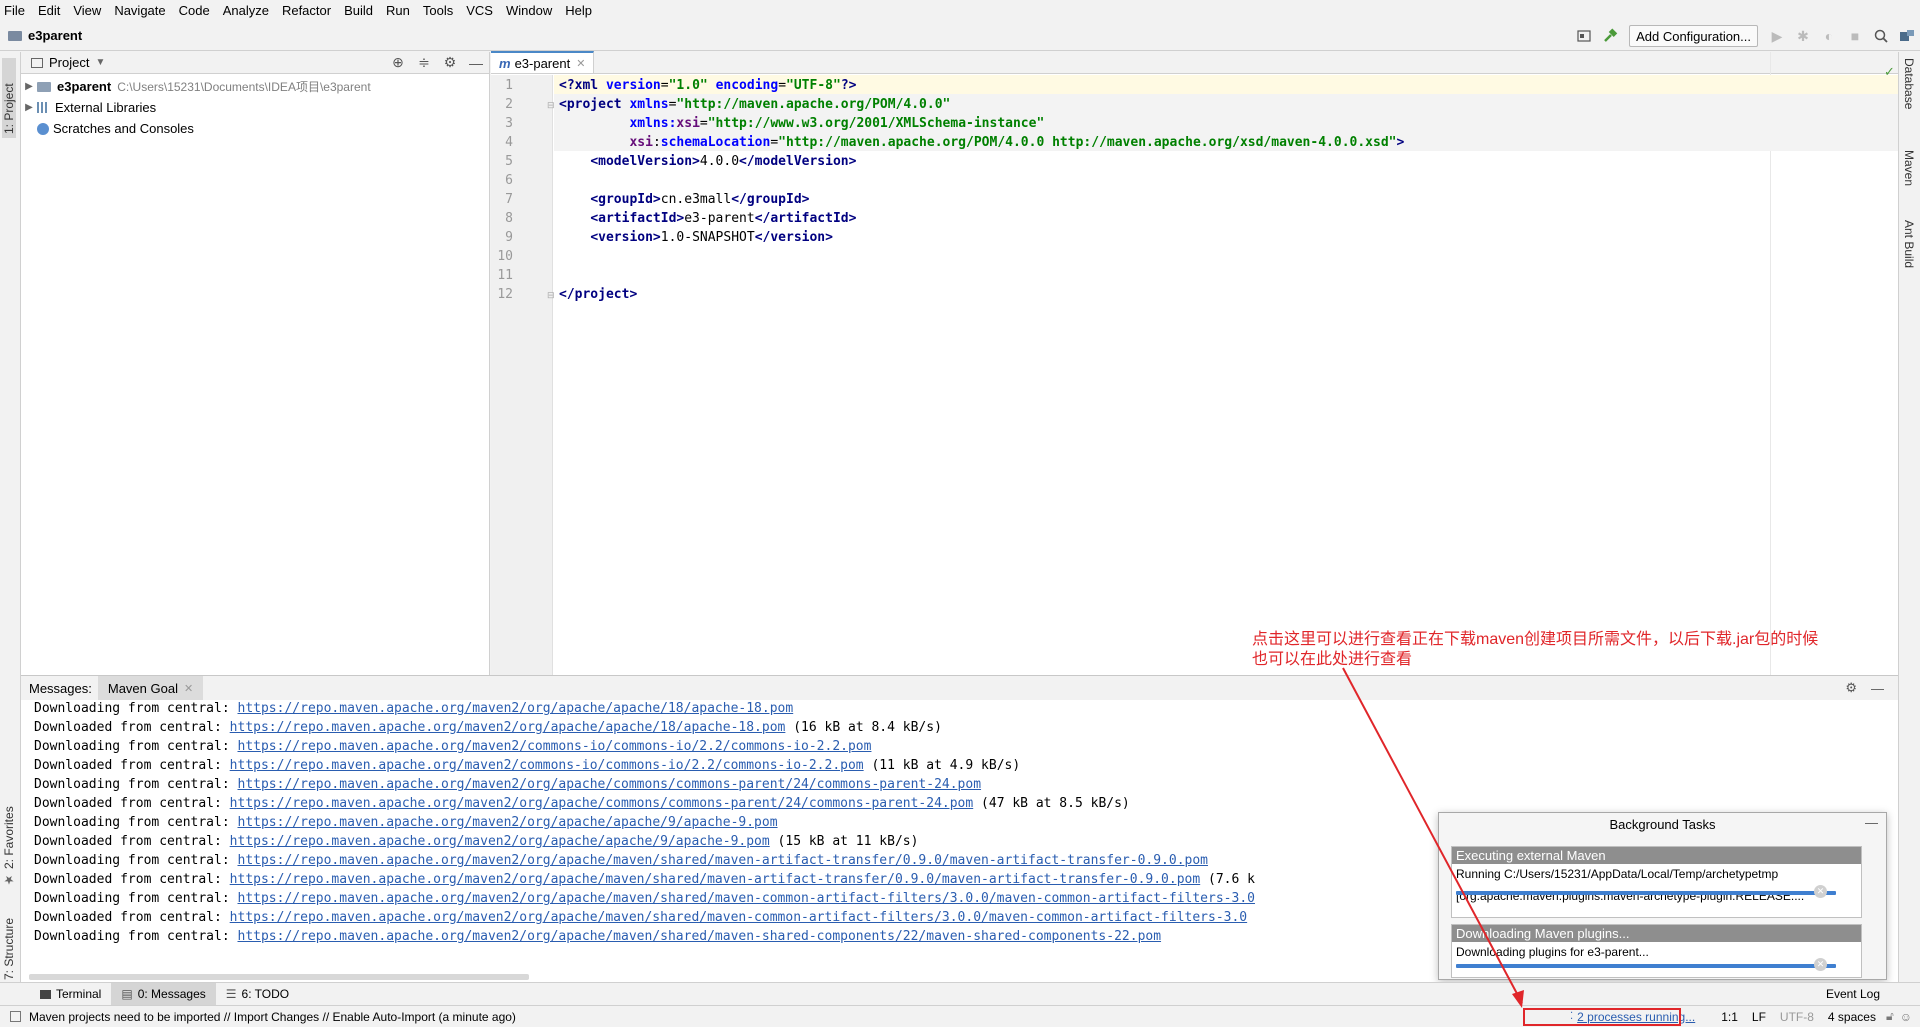 Image resolution: width=1920 pixels, height=1027 pixels. I want to click on tree-item-scratches: Scratches and Consoles, so click(255, 128).